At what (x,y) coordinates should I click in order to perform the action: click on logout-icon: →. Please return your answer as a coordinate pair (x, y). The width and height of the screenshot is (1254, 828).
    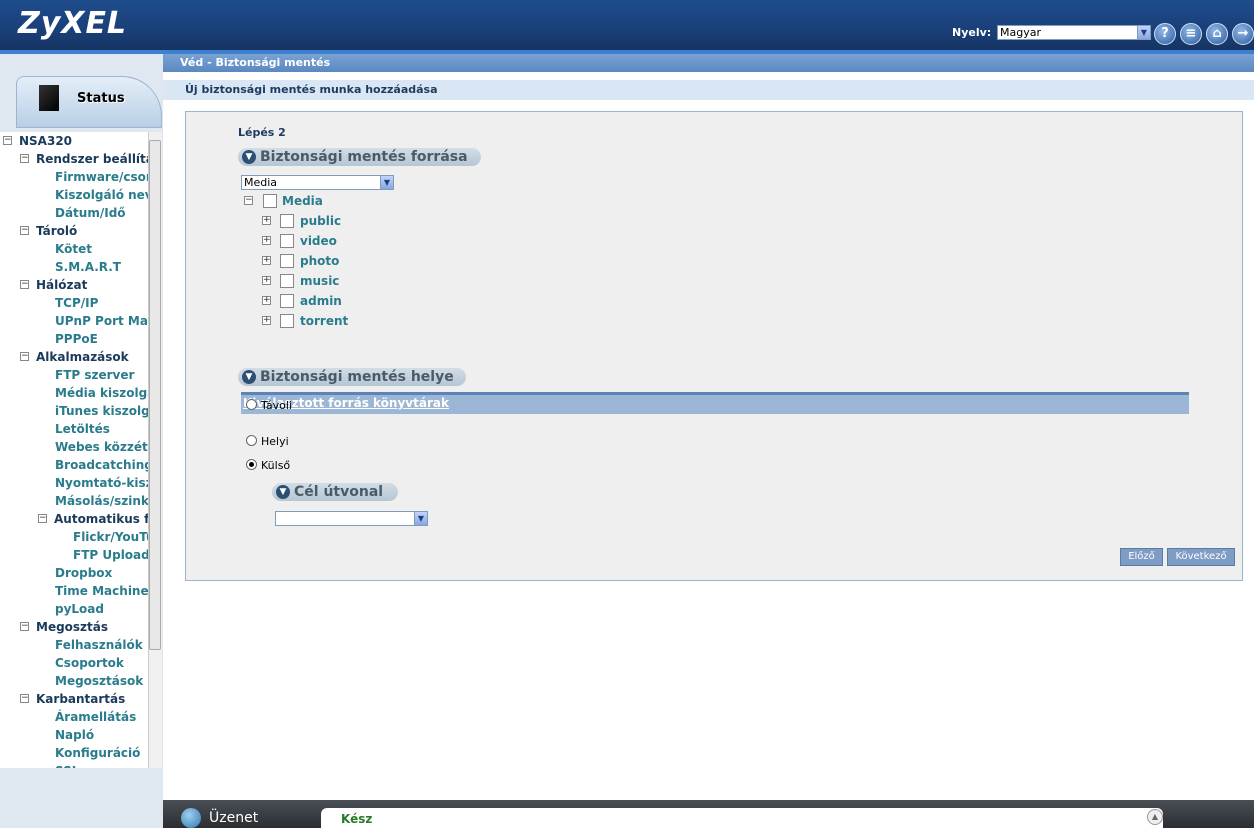
    Looking at the image, I should click on (1243, 34).